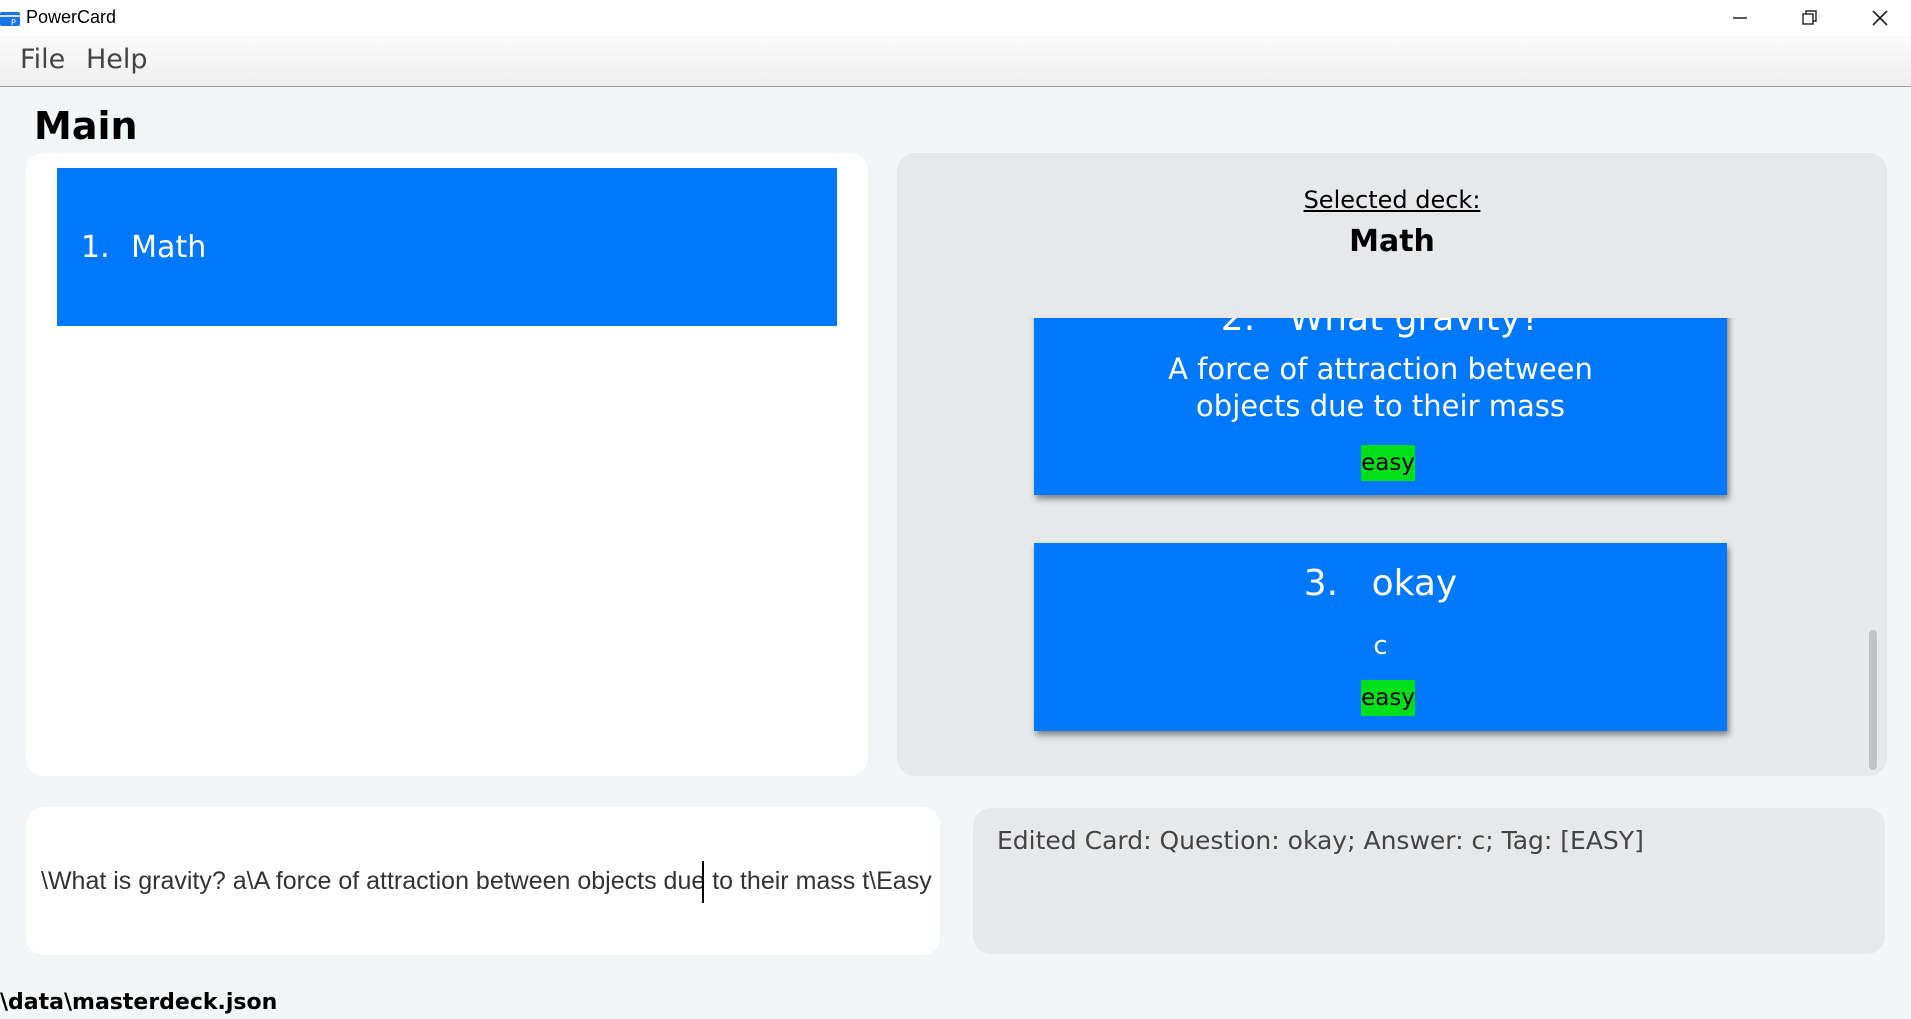  Describe the element at coordinates (95, 247) in the screenshot. I see `deck-index: 1.` at that location.